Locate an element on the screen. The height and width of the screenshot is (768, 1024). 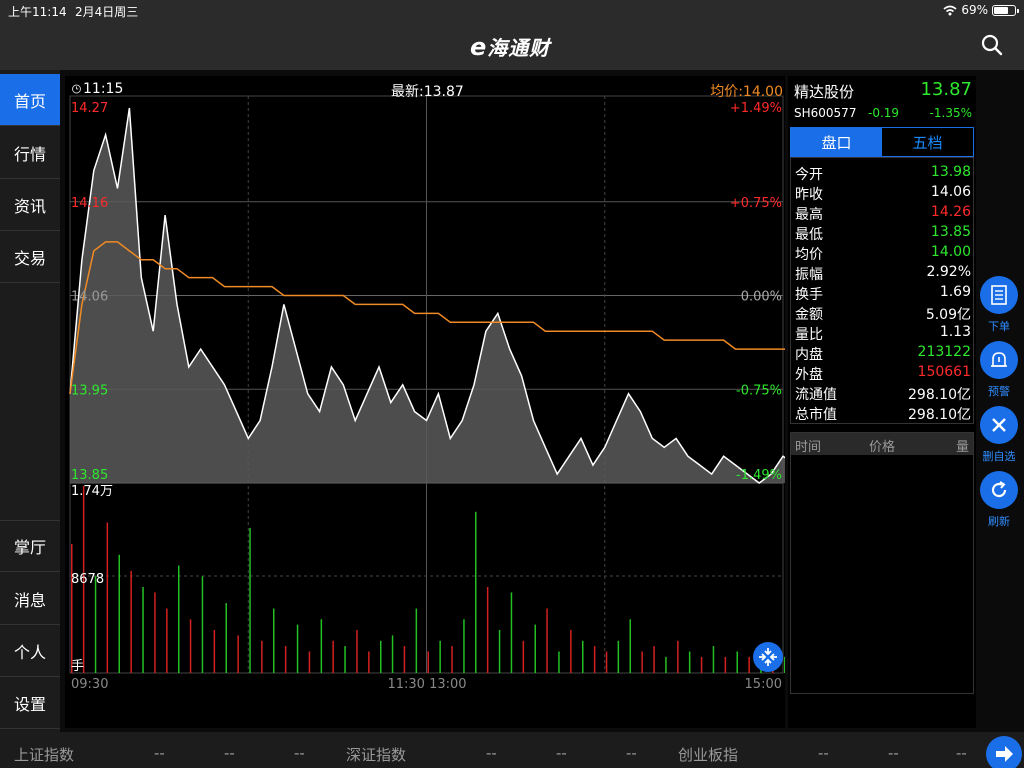
quote-row: 最高 14.26 is located at coordinates (883, 214).